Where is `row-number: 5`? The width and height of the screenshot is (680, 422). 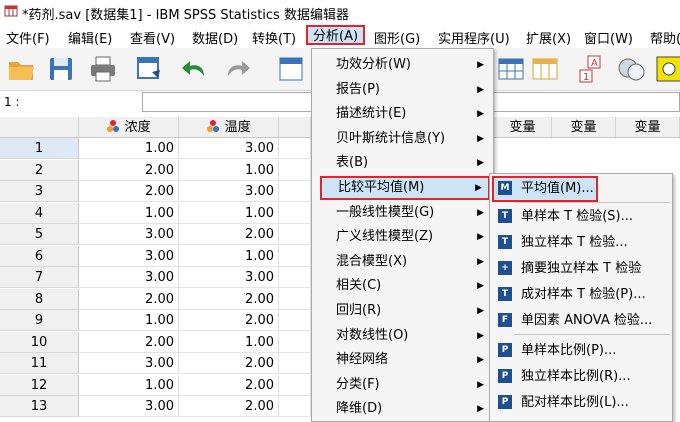
row-number: 5 is located at coordinates (39, 234).